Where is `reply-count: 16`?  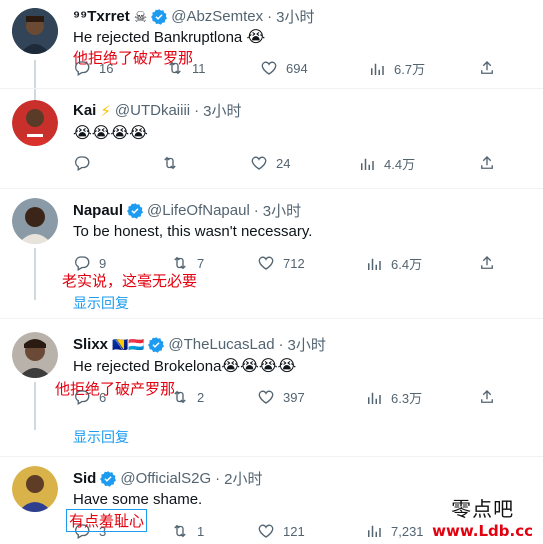
reply-count: 16 is located at coordinates (106, 68).